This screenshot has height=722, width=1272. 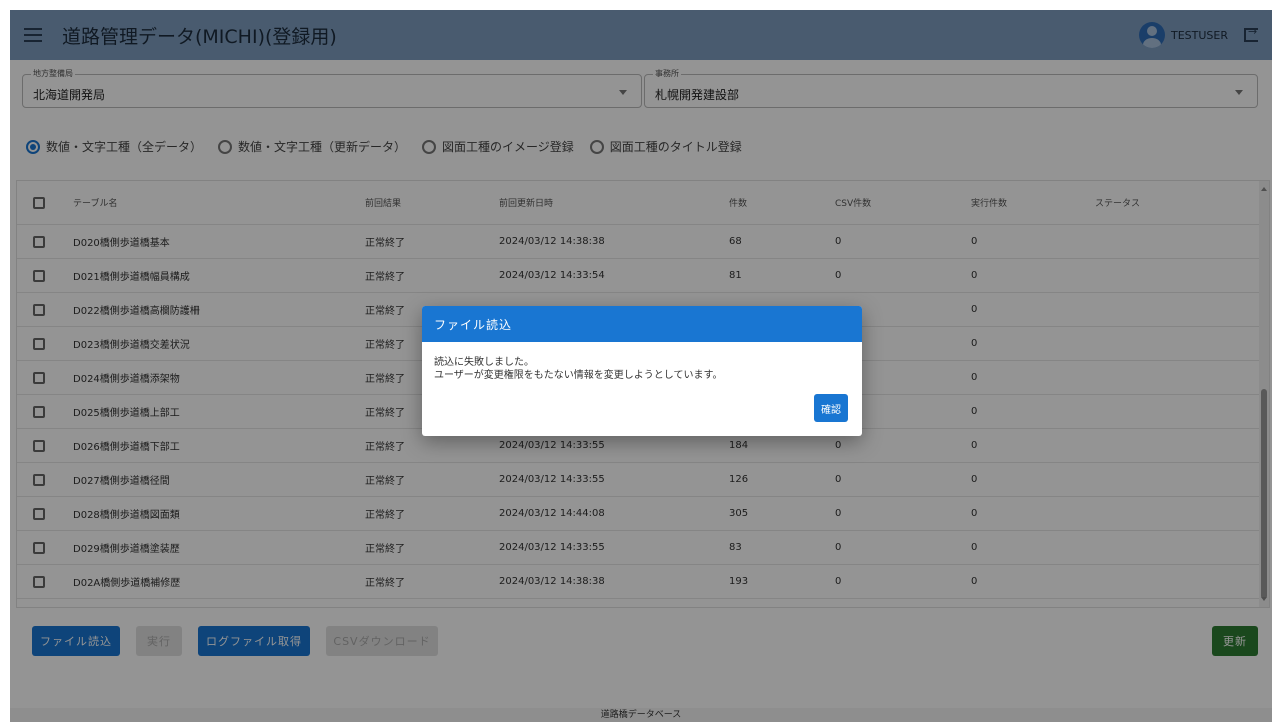 I want to click on dialog-message: 読込に失敗しました。 ユーザーが変更権限をもたない情報を変更しようとしています。, so click(x=642, y=362).